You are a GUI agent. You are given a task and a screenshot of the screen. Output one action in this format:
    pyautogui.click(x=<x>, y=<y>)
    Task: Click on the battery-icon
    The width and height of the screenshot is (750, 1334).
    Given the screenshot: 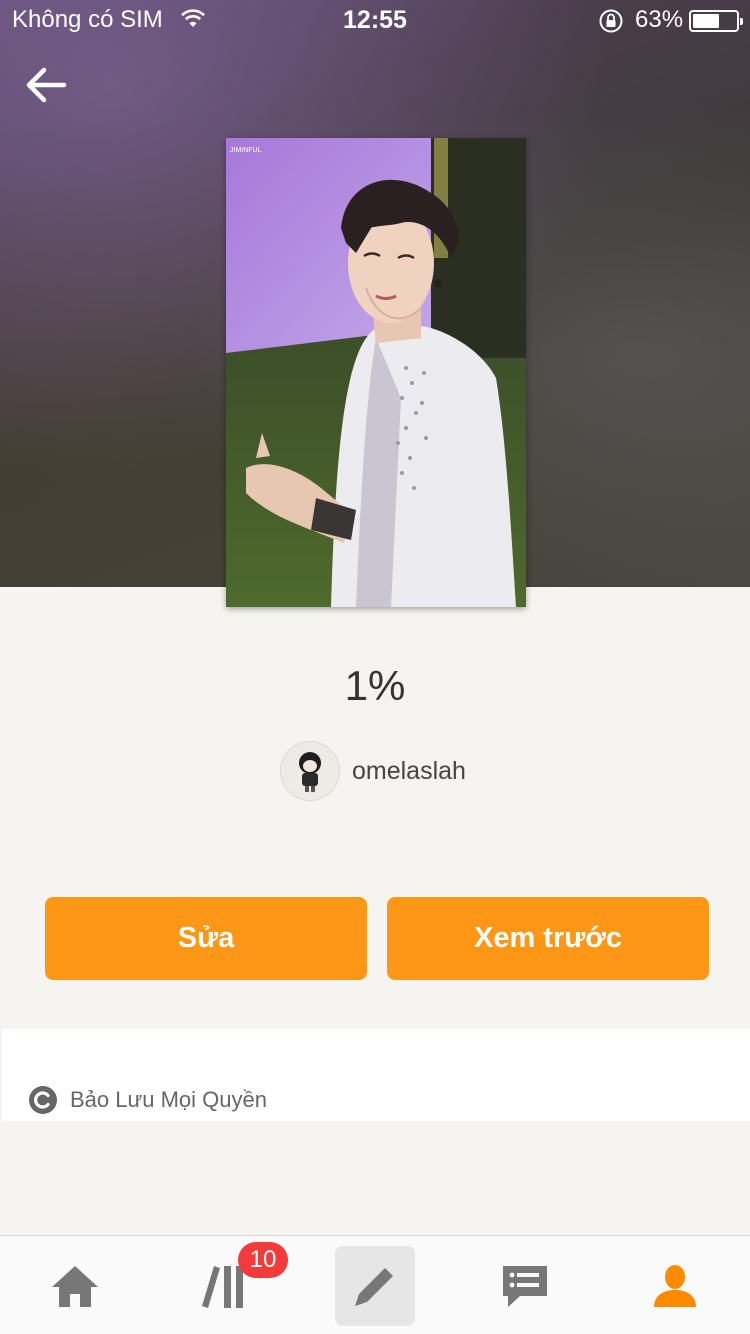 What is the action you would take?
    pyautogui.click(x=716, y=21)
    